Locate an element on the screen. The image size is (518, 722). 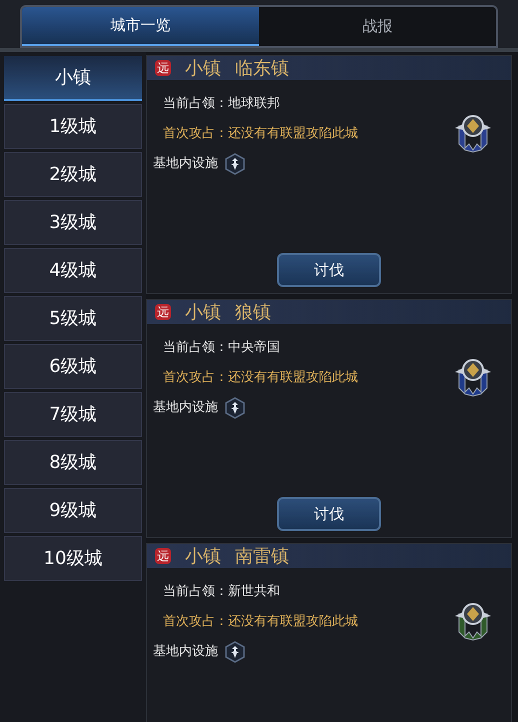
occupant-value: 中央帝国 is located at coordinates (254, 348).